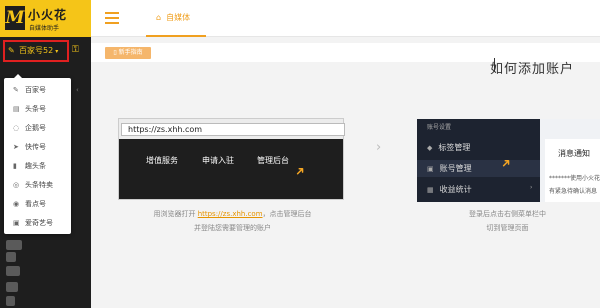 Image resolution: width=600 pixels, height=308 pixels. I want to click on menu-item-label: 标签管理, so click(454, 147).